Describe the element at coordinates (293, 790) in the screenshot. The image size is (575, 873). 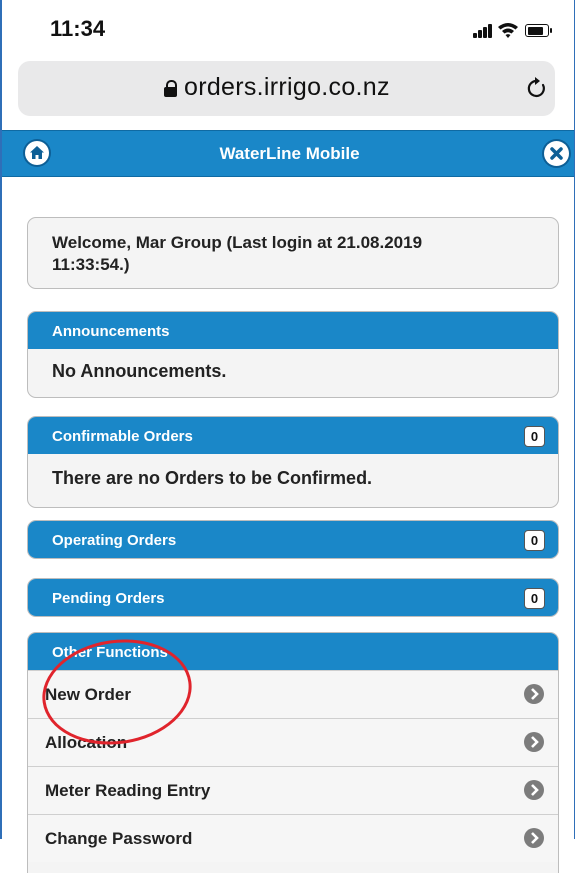
I see `menu-item-meter-reading-entry: Meter Reading Entry` at that location.